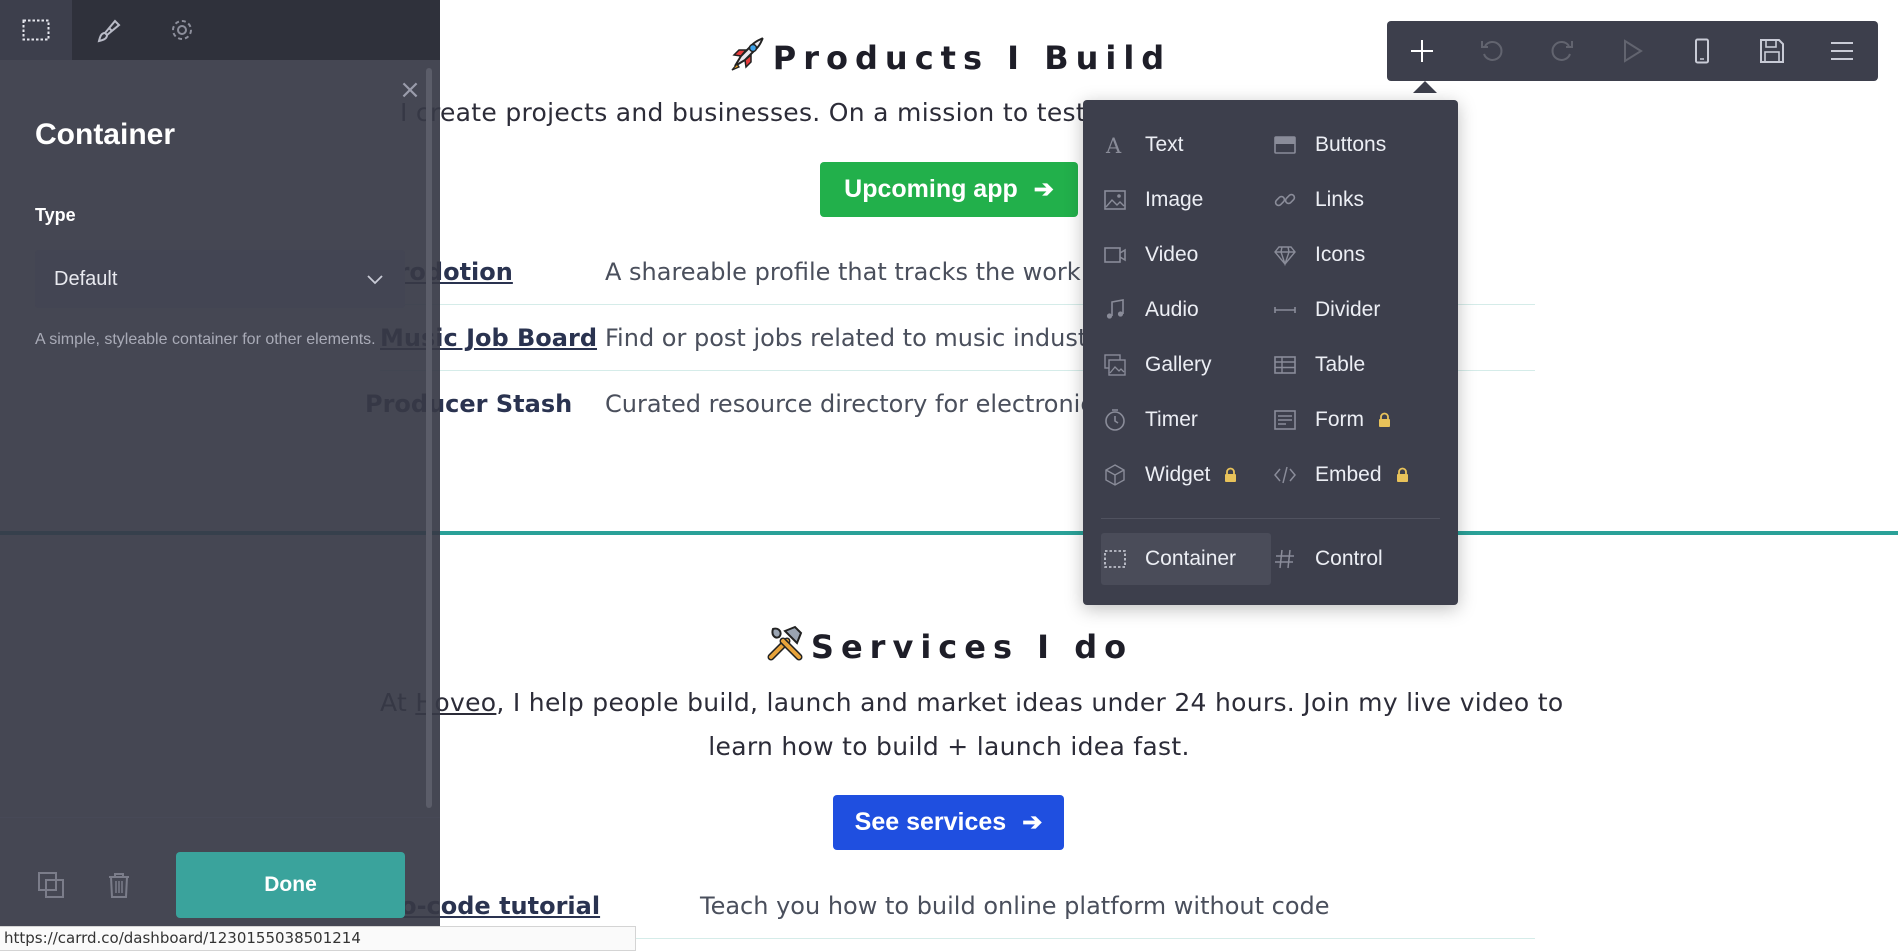 This screenshot has height=951, width=1898. I want to click on trash-icon, so click(119, 885).